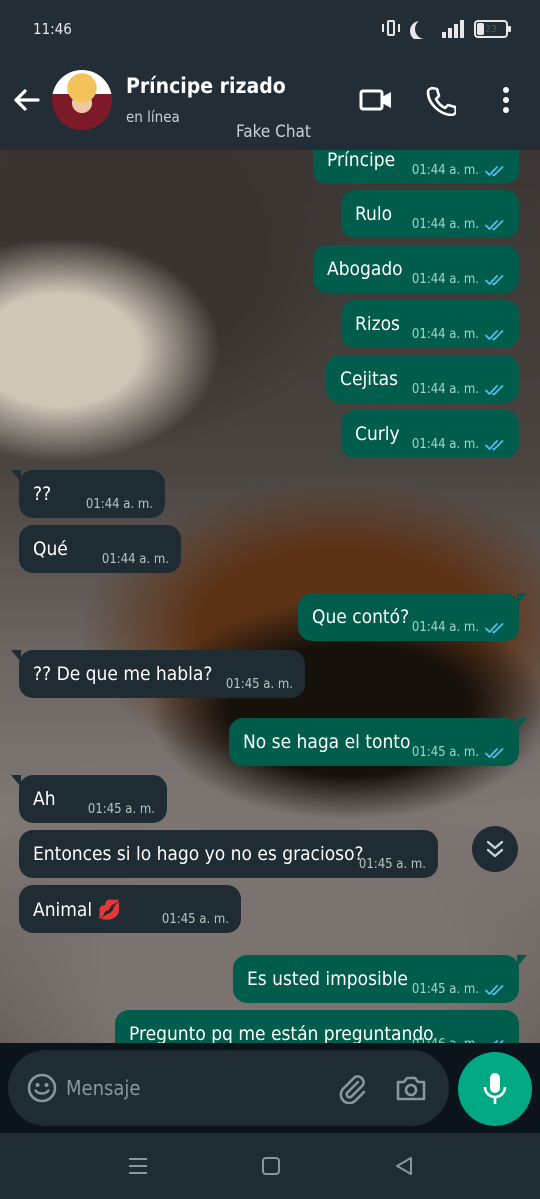 The height and width of the screenshot is (1199, 540). I want to click on outgoing-message: Rulo 01:44 a. m., so click(430, 214).